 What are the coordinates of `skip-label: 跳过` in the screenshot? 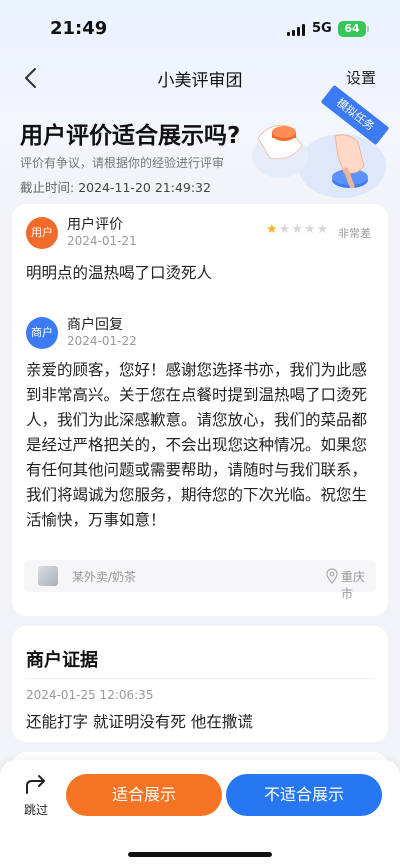 It's located at (35, 810).